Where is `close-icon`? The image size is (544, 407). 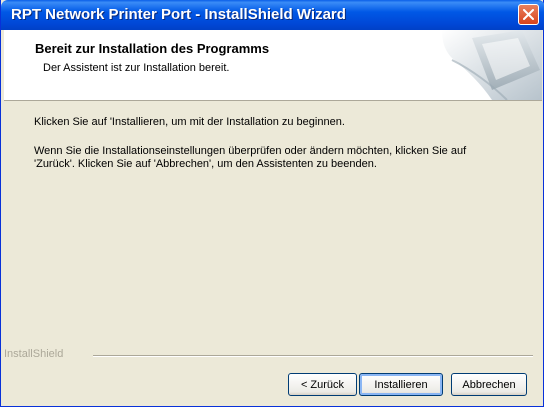
close-icon is located at coordinates (528, 14).